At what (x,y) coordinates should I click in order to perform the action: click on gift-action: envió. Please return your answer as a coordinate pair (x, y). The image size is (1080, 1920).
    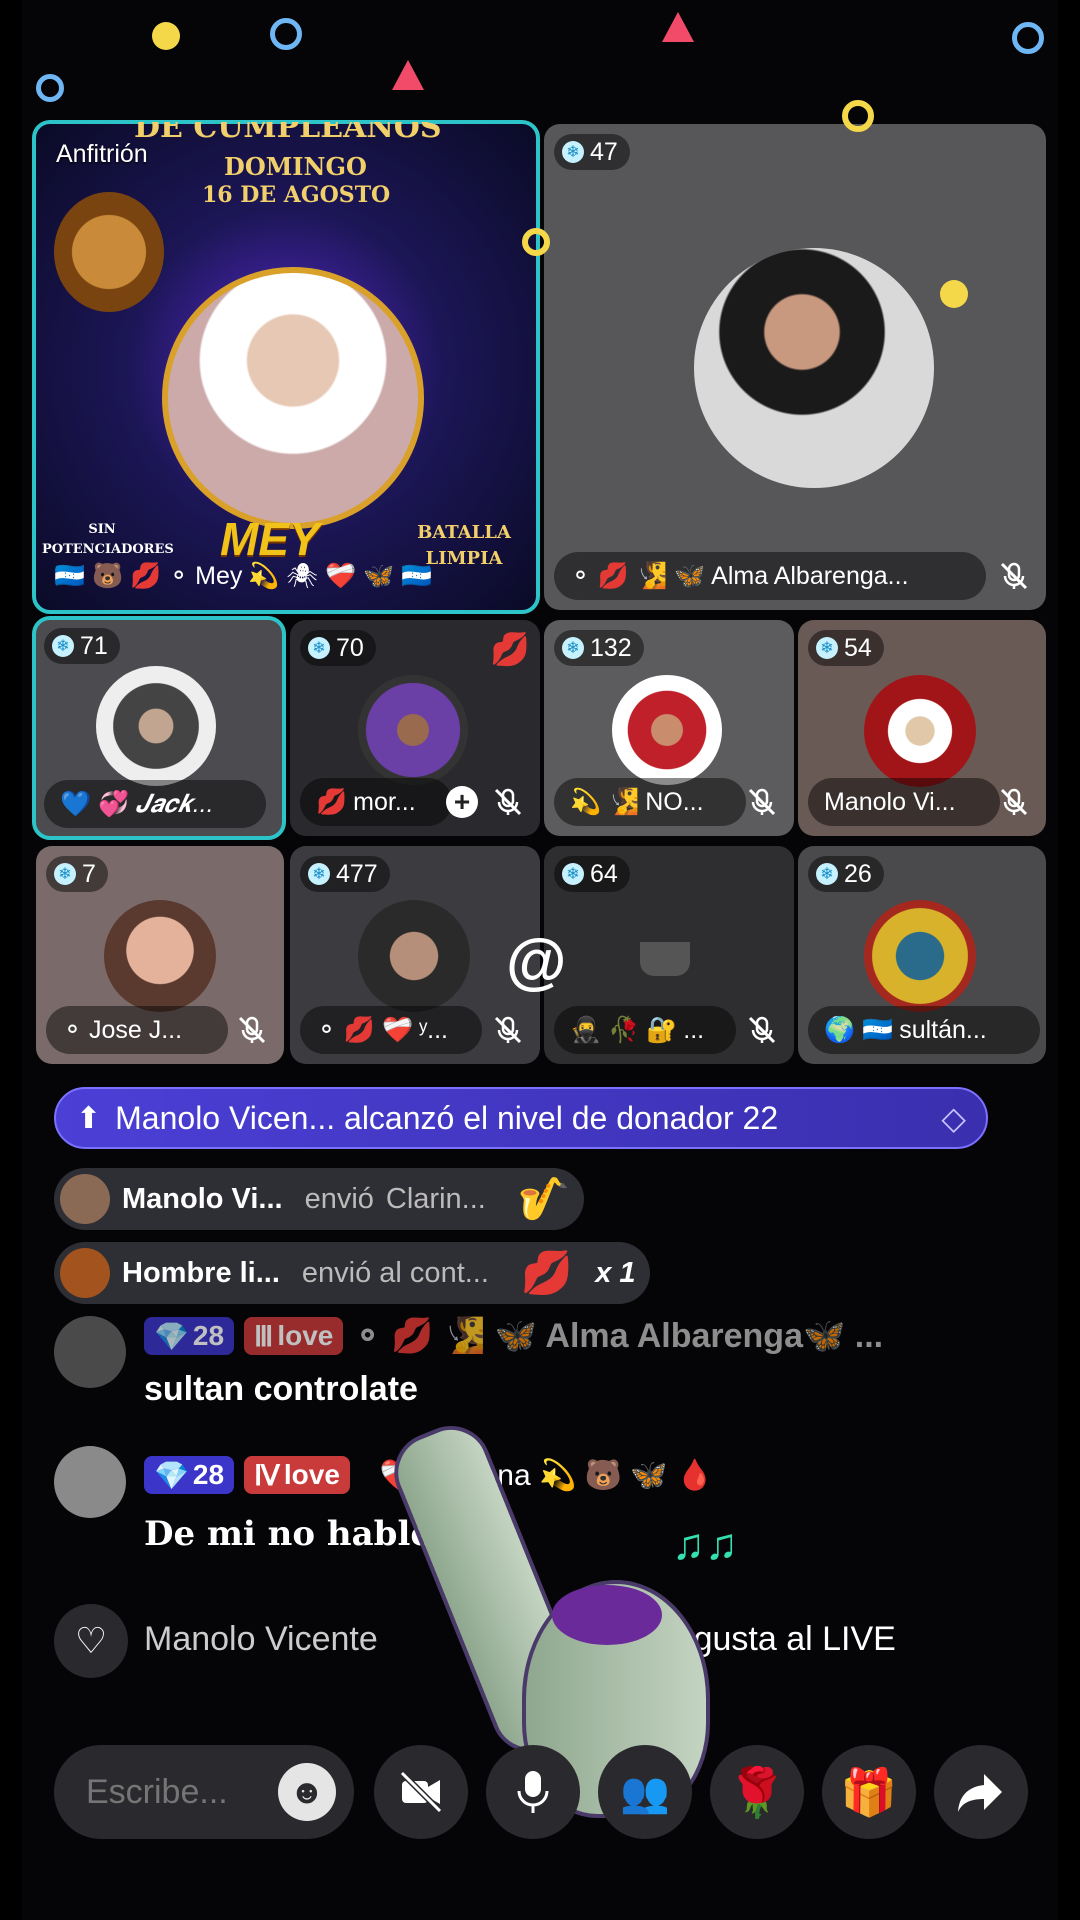
    Looking at the image, I should click on (339, 1198).